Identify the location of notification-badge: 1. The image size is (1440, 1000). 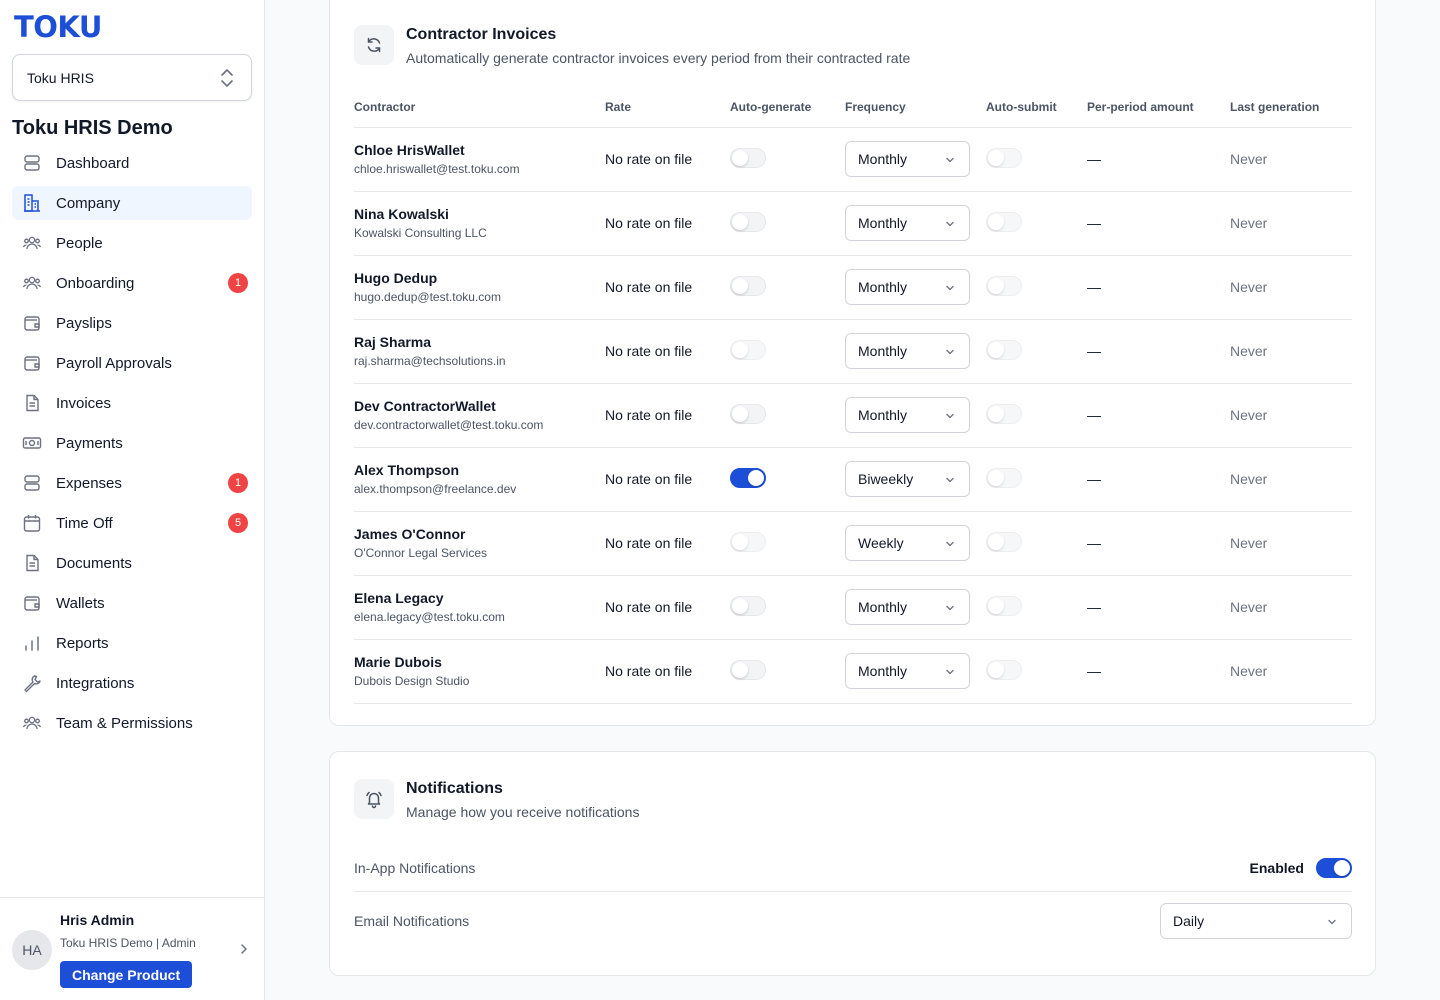
(238, 483).